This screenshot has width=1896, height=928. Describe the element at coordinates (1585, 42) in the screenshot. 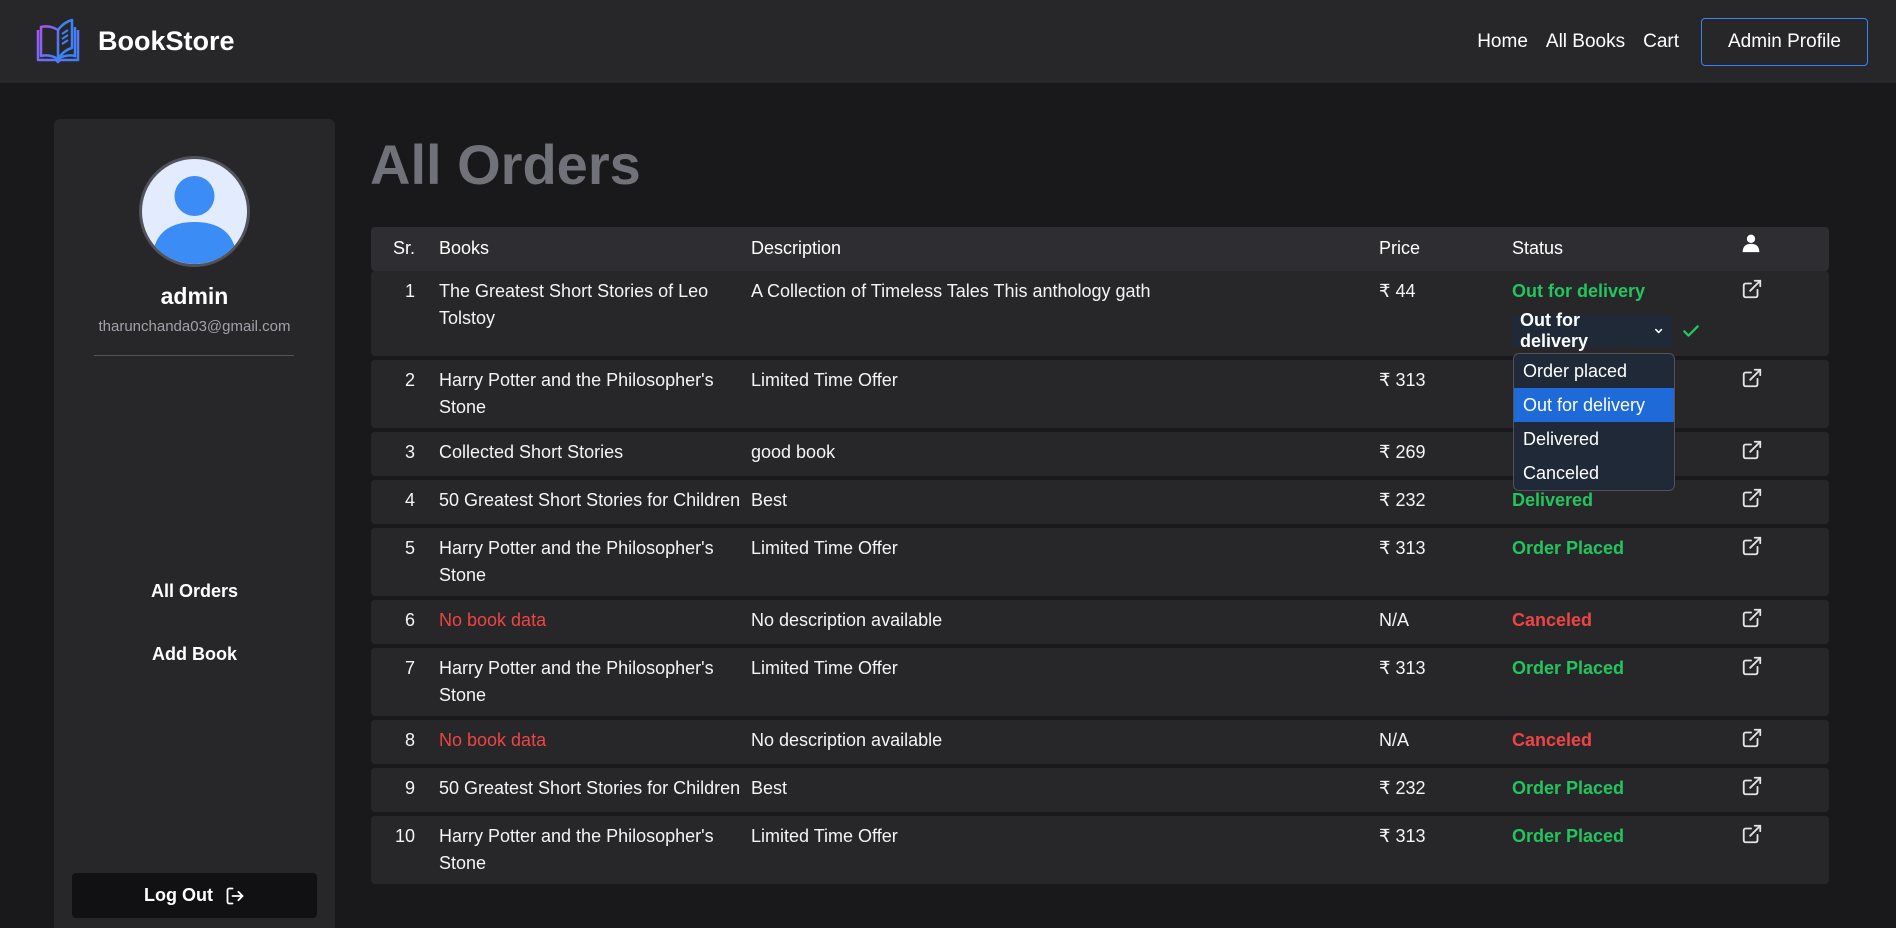

I see `nav-all-books: All Books` at that location.